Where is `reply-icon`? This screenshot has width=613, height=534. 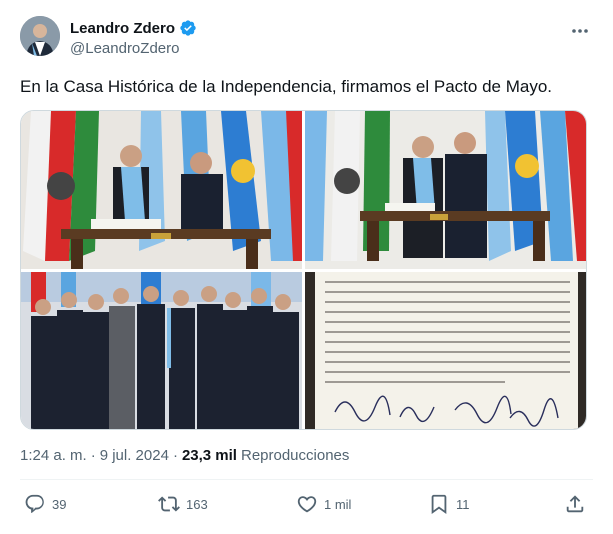 reply-icon is located at coordinates (34, 503).